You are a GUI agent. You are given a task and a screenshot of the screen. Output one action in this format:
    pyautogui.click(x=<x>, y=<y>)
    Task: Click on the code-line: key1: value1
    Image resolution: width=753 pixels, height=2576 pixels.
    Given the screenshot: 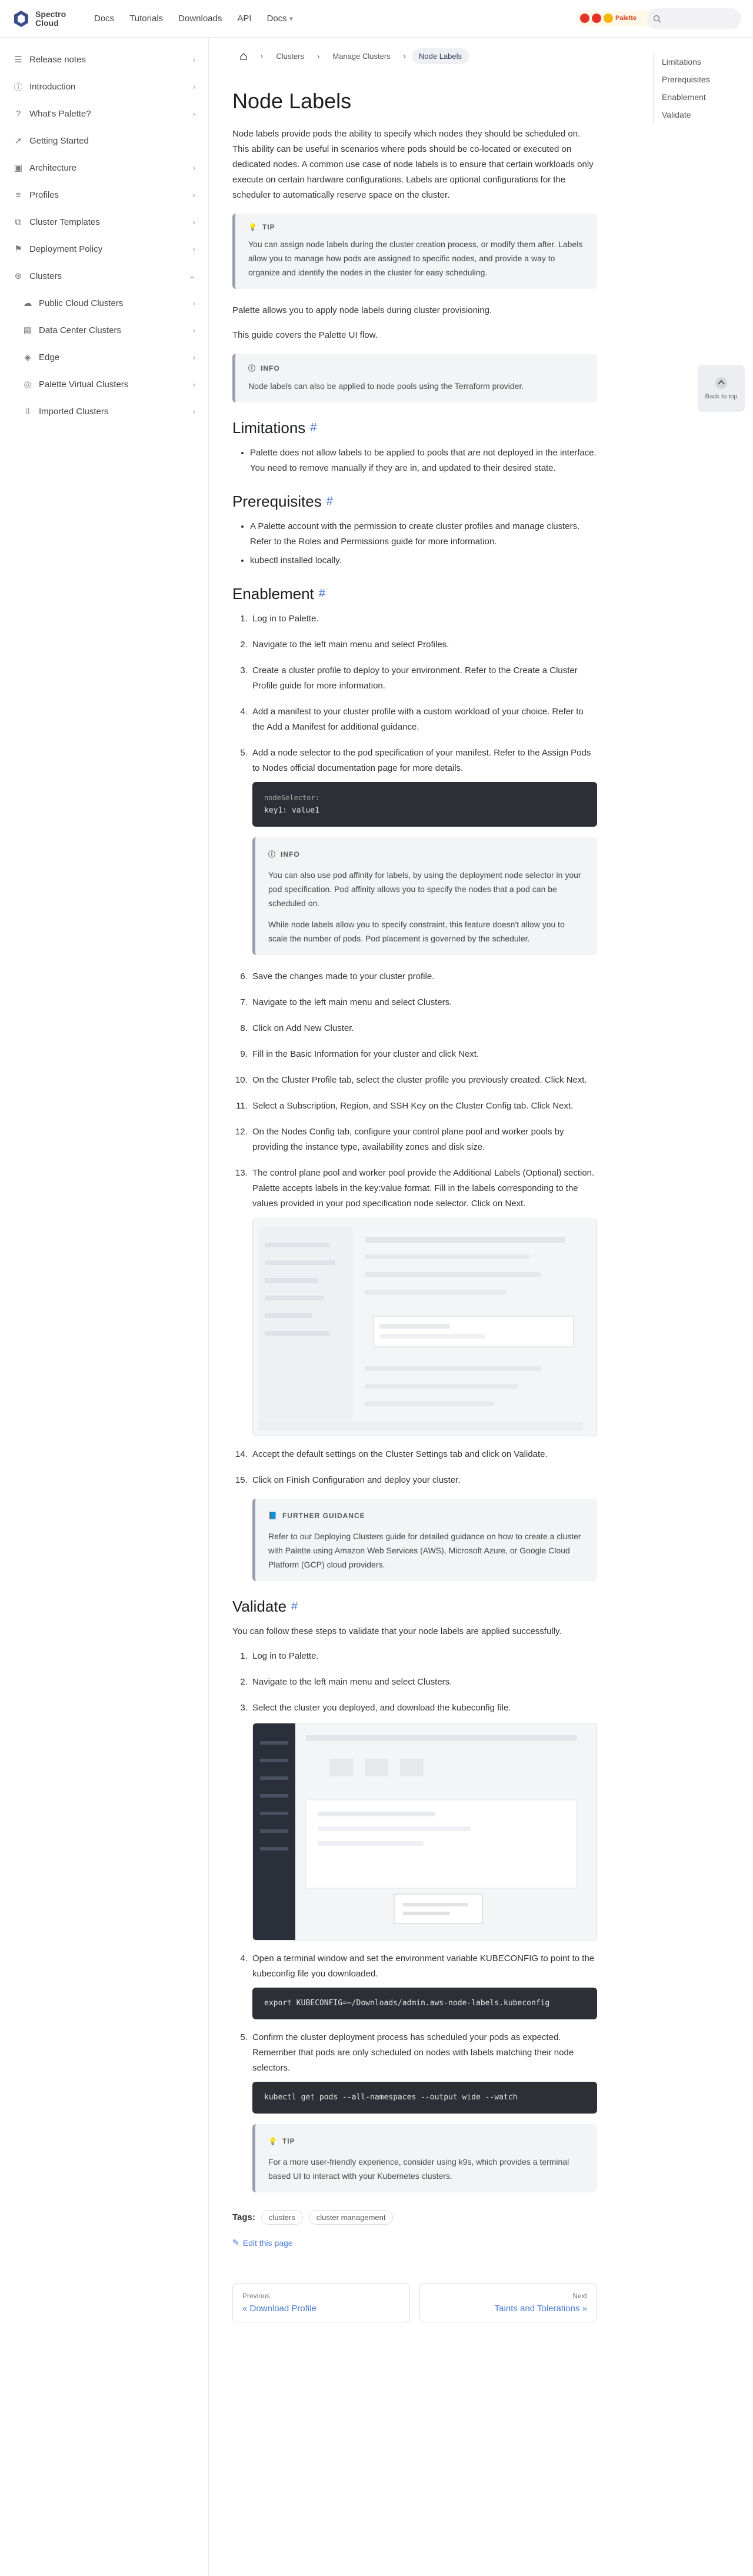 What is the action you would take?
    pyautogui.click(x=291, y=810)
    